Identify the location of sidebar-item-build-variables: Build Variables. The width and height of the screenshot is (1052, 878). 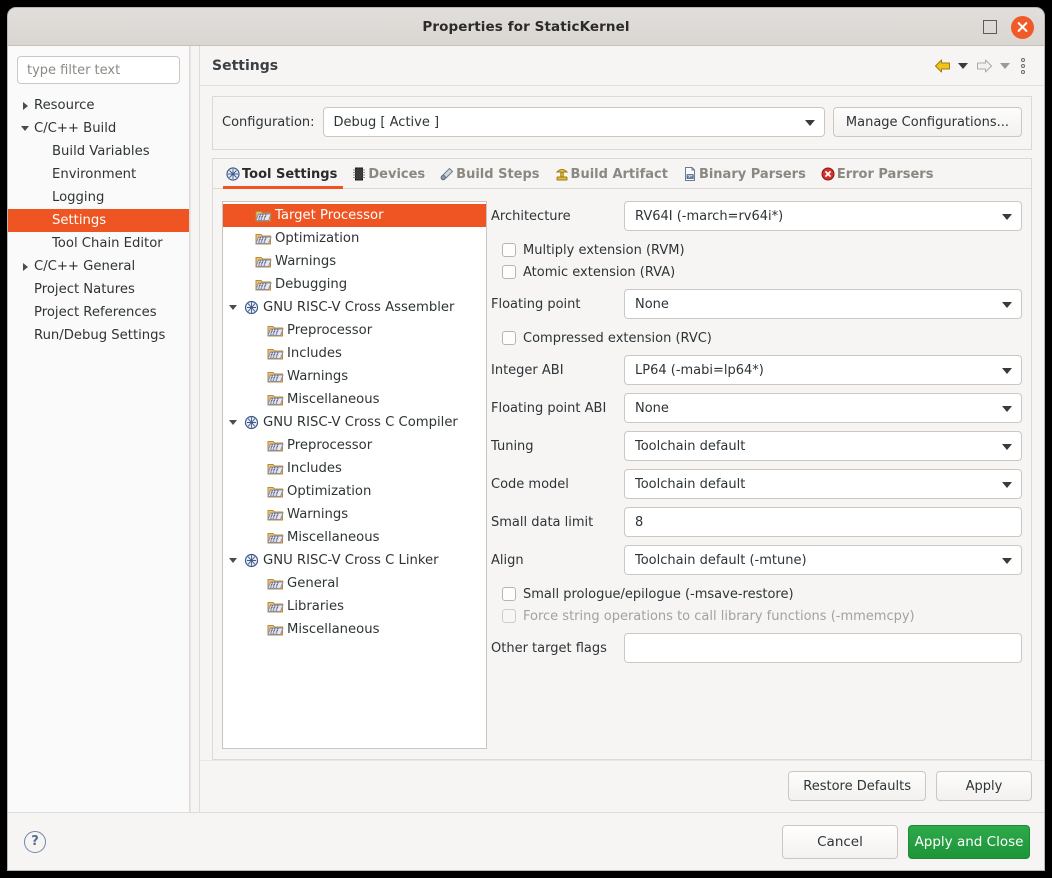
(98, 151).